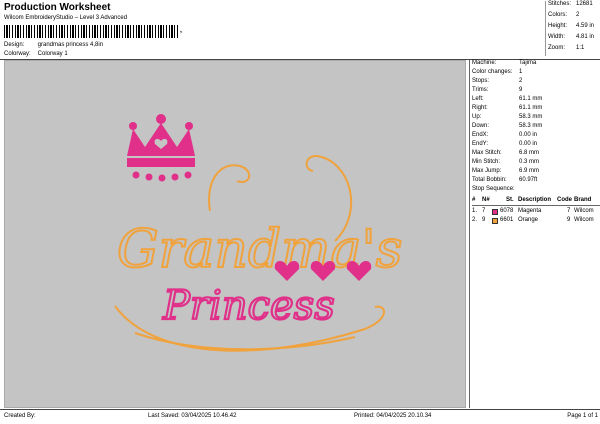 Image resolution: width=600 pixels, height=424 pixels. What do you see at coordinates (181, 30) in the screenshot?
I see `barcode-tail: ,` at bounding box center [181, 30].